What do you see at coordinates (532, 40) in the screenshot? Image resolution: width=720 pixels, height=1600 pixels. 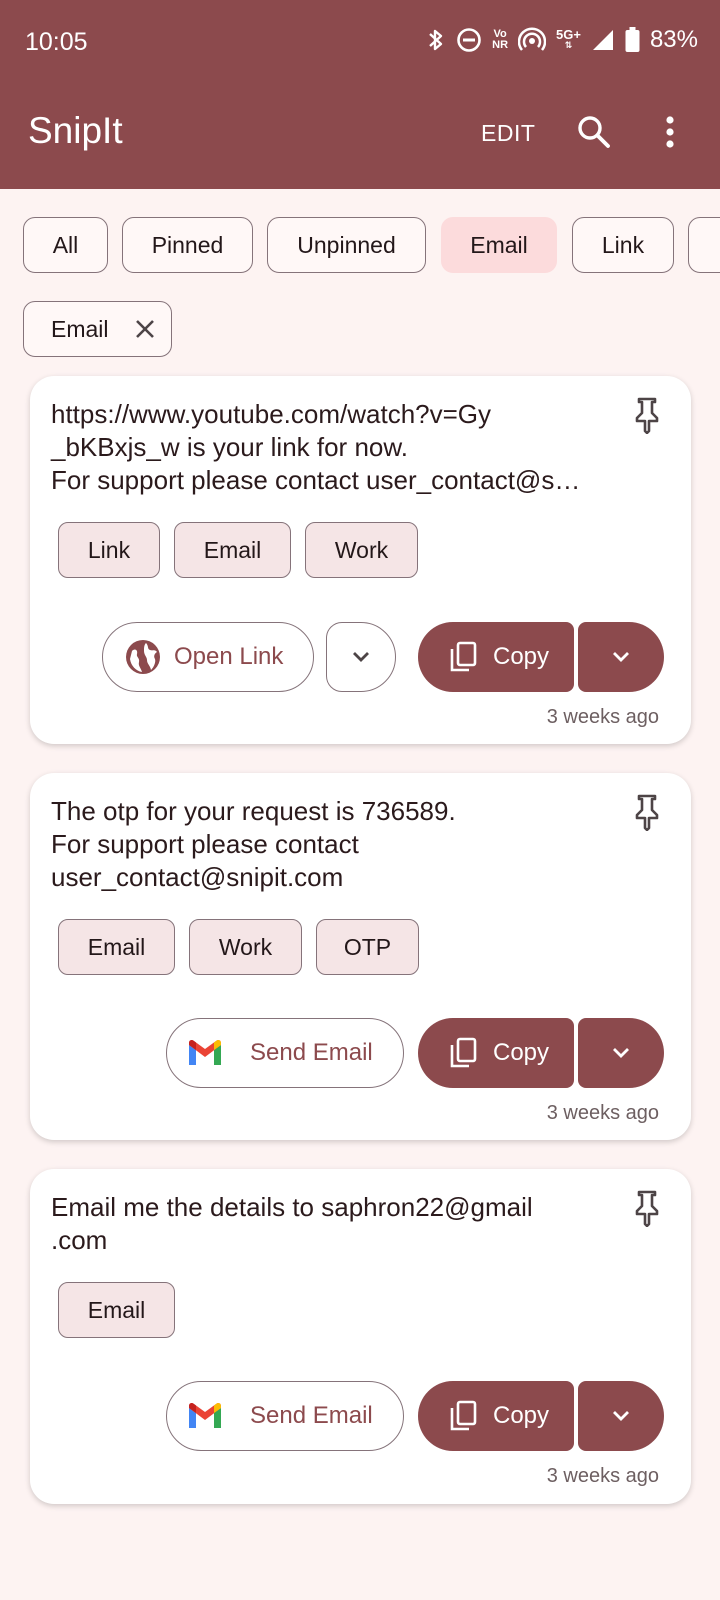 I see `hotspot-icon` at bounding box center [532, 40].